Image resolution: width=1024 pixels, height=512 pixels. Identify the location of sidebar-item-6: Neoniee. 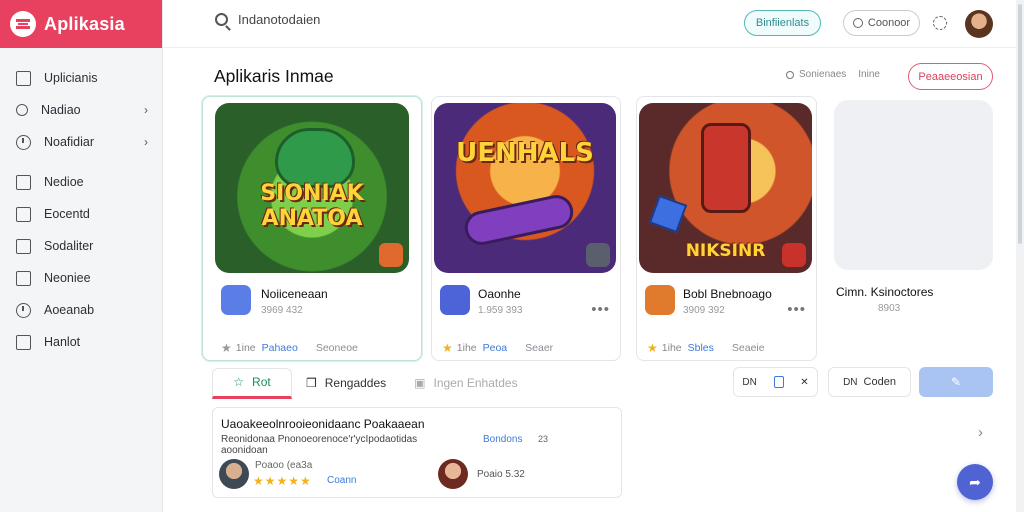
(81, 278).